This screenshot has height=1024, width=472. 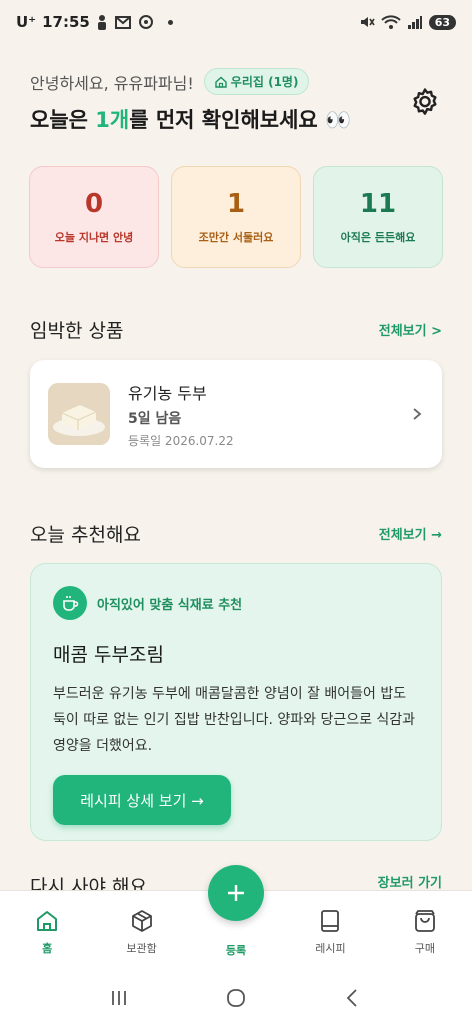 What do you see at coordinates (424, 948) in the screenshot?
I see `nav-label: 구매` at bounding box center [424, 948].